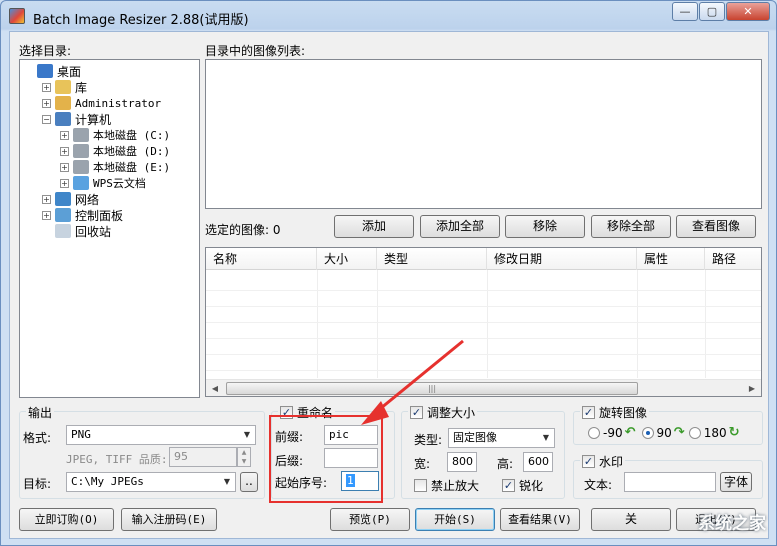 The width and height of the screenshot is (777, 546). What do you see at coordinates (63, 215) in the screenshot?
I see `control-panel-icon` at bounding box center [63, 215].